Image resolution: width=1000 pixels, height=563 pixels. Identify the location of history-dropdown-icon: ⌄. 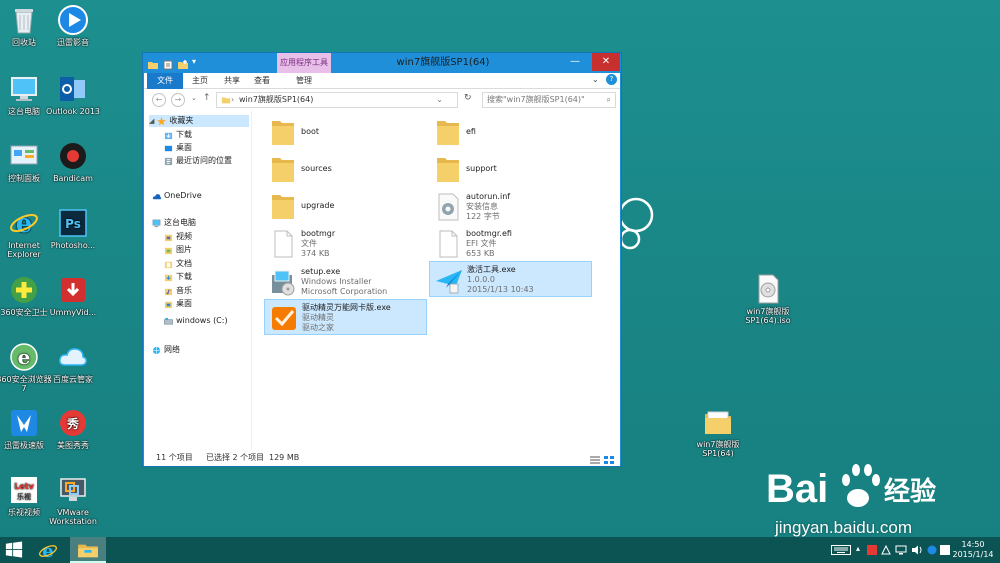
(194, 98).